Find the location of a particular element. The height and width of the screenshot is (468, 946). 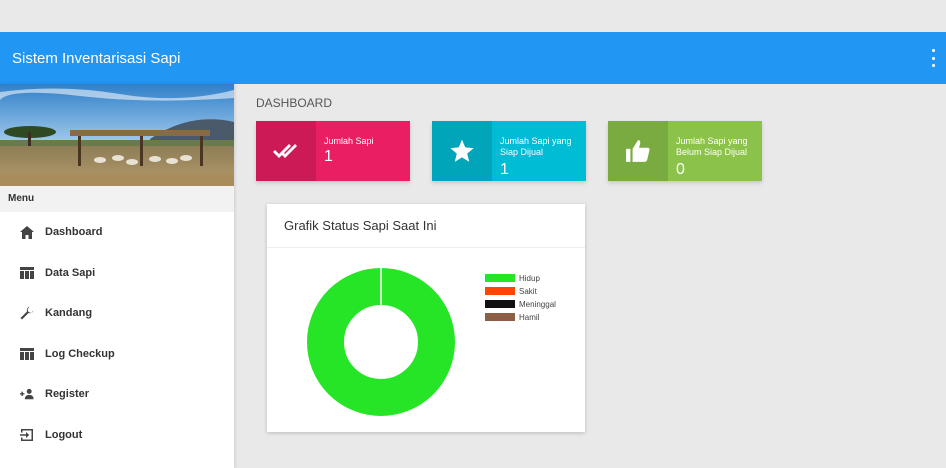

legend-label: Sakit is located at coordinates (528, 291).